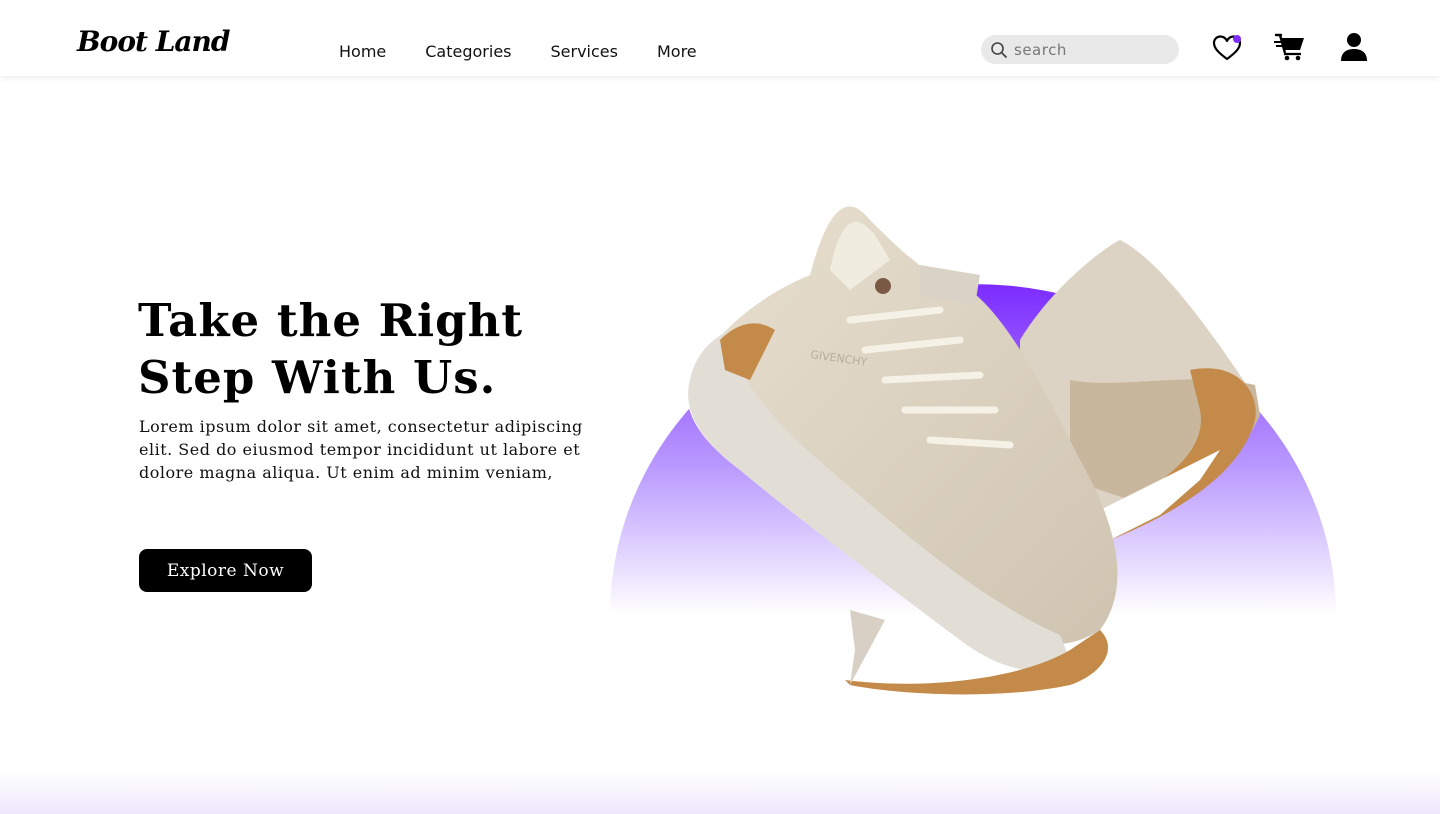 This screenshot has height=814, width=1440. Describe the element at coordinates (317, 377) in the screenshot. I see `hero-title-line-2: Step With Us.` at that location.